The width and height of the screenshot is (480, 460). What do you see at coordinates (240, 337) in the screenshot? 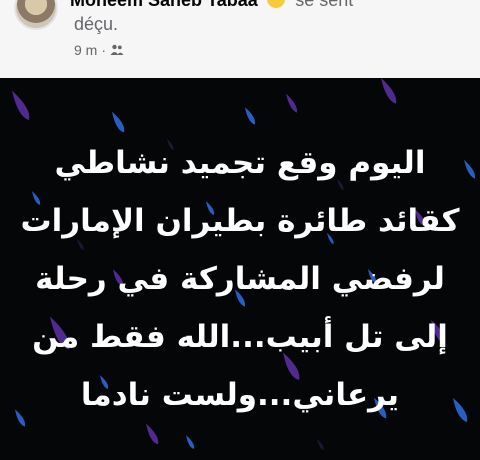
I see `text-line: إلى تل أبيب...الله فقط من` at bounding box center [240, 337].